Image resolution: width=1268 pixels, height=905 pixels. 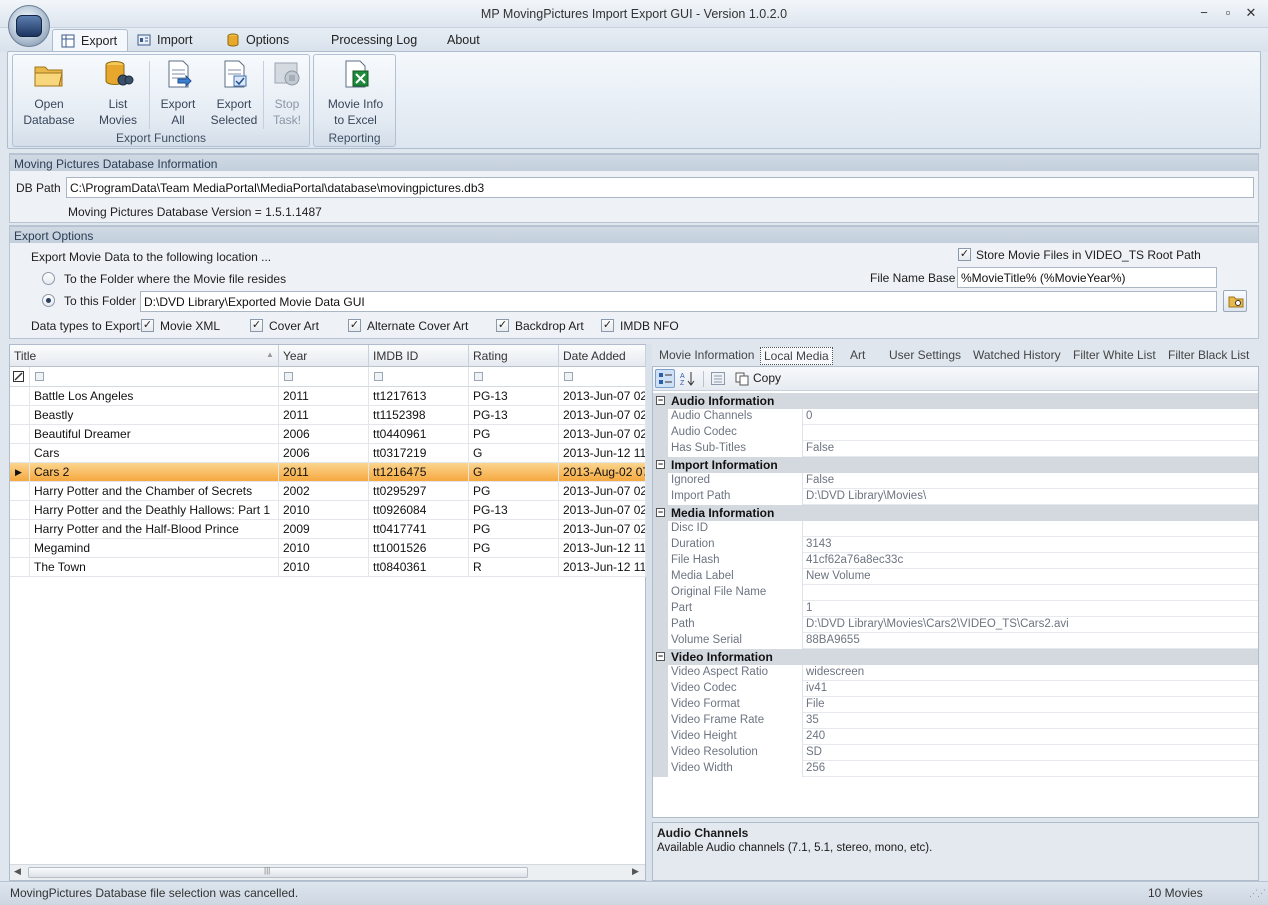 What do you see at coordinates (514, 377) in the screenshot?
I see `filter-rating` at bounding box center [514, 377].